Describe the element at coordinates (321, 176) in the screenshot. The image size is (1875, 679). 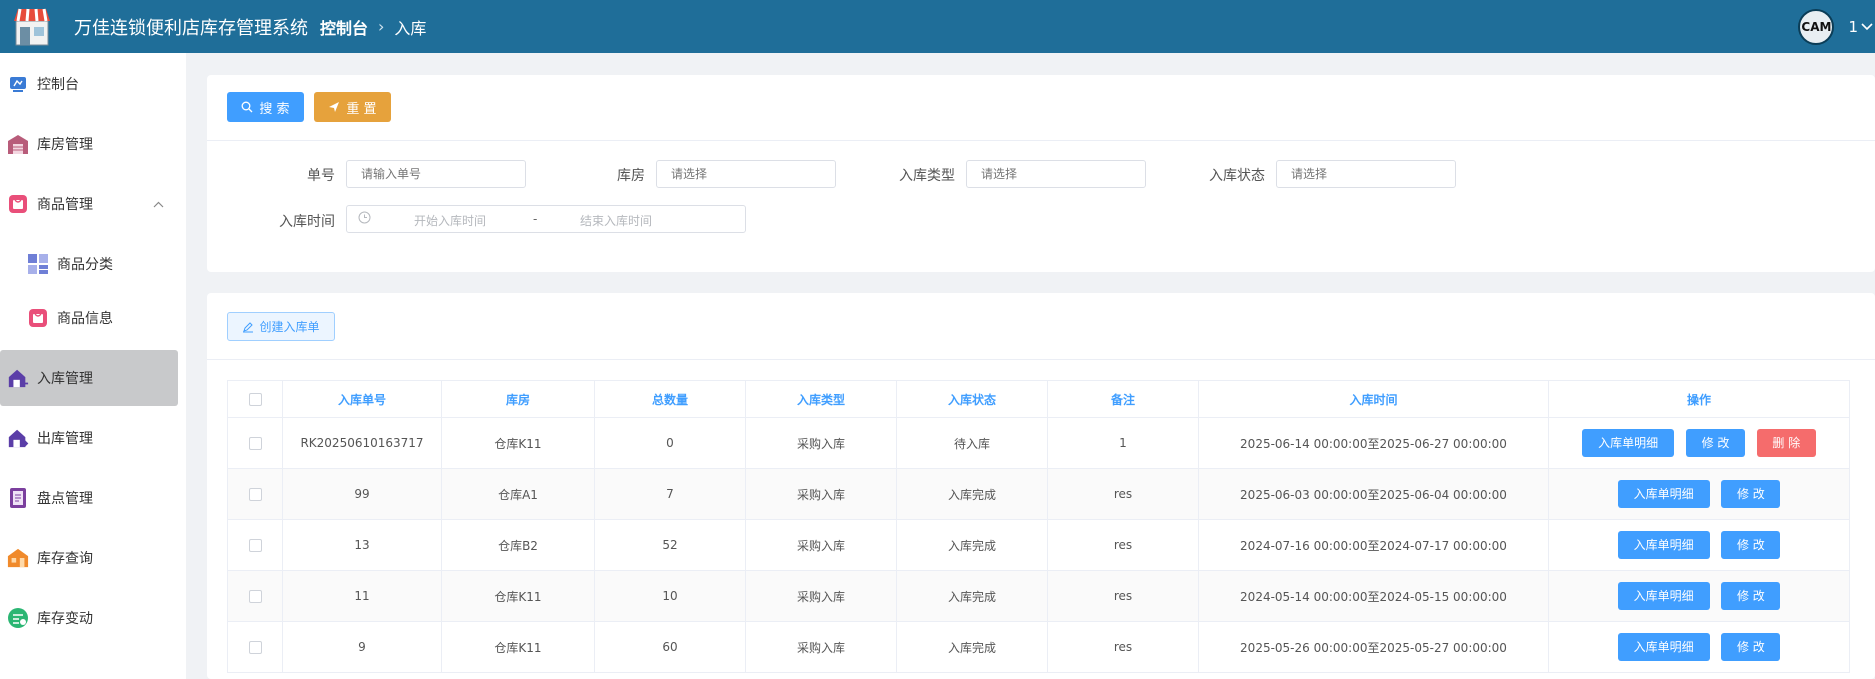
I see `order-no-label: 单号` at that location.